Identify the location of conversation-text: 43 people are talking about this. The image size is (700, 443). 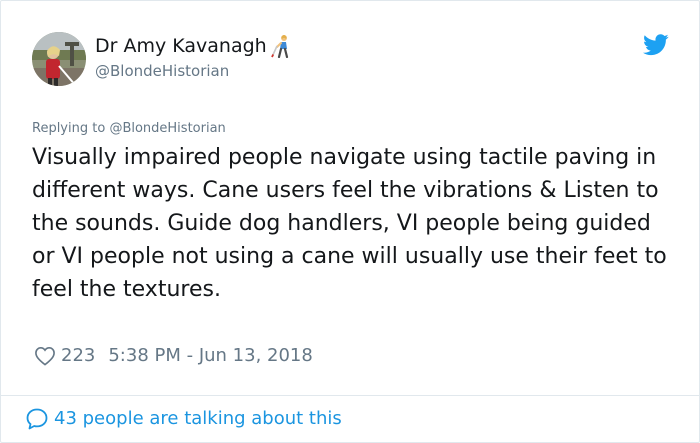
(198, 419).